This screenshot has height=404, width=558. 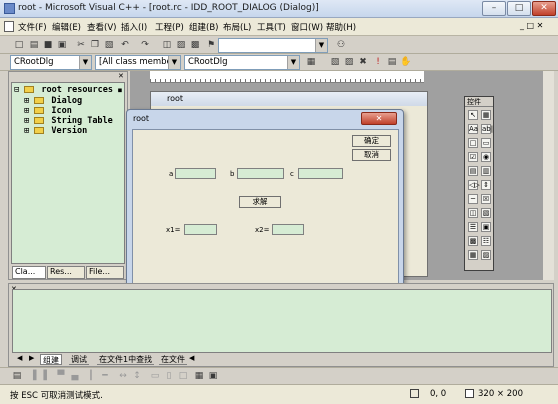 I want to click on class-combo: CRootDlg ▼, so click(x=51, y=62).